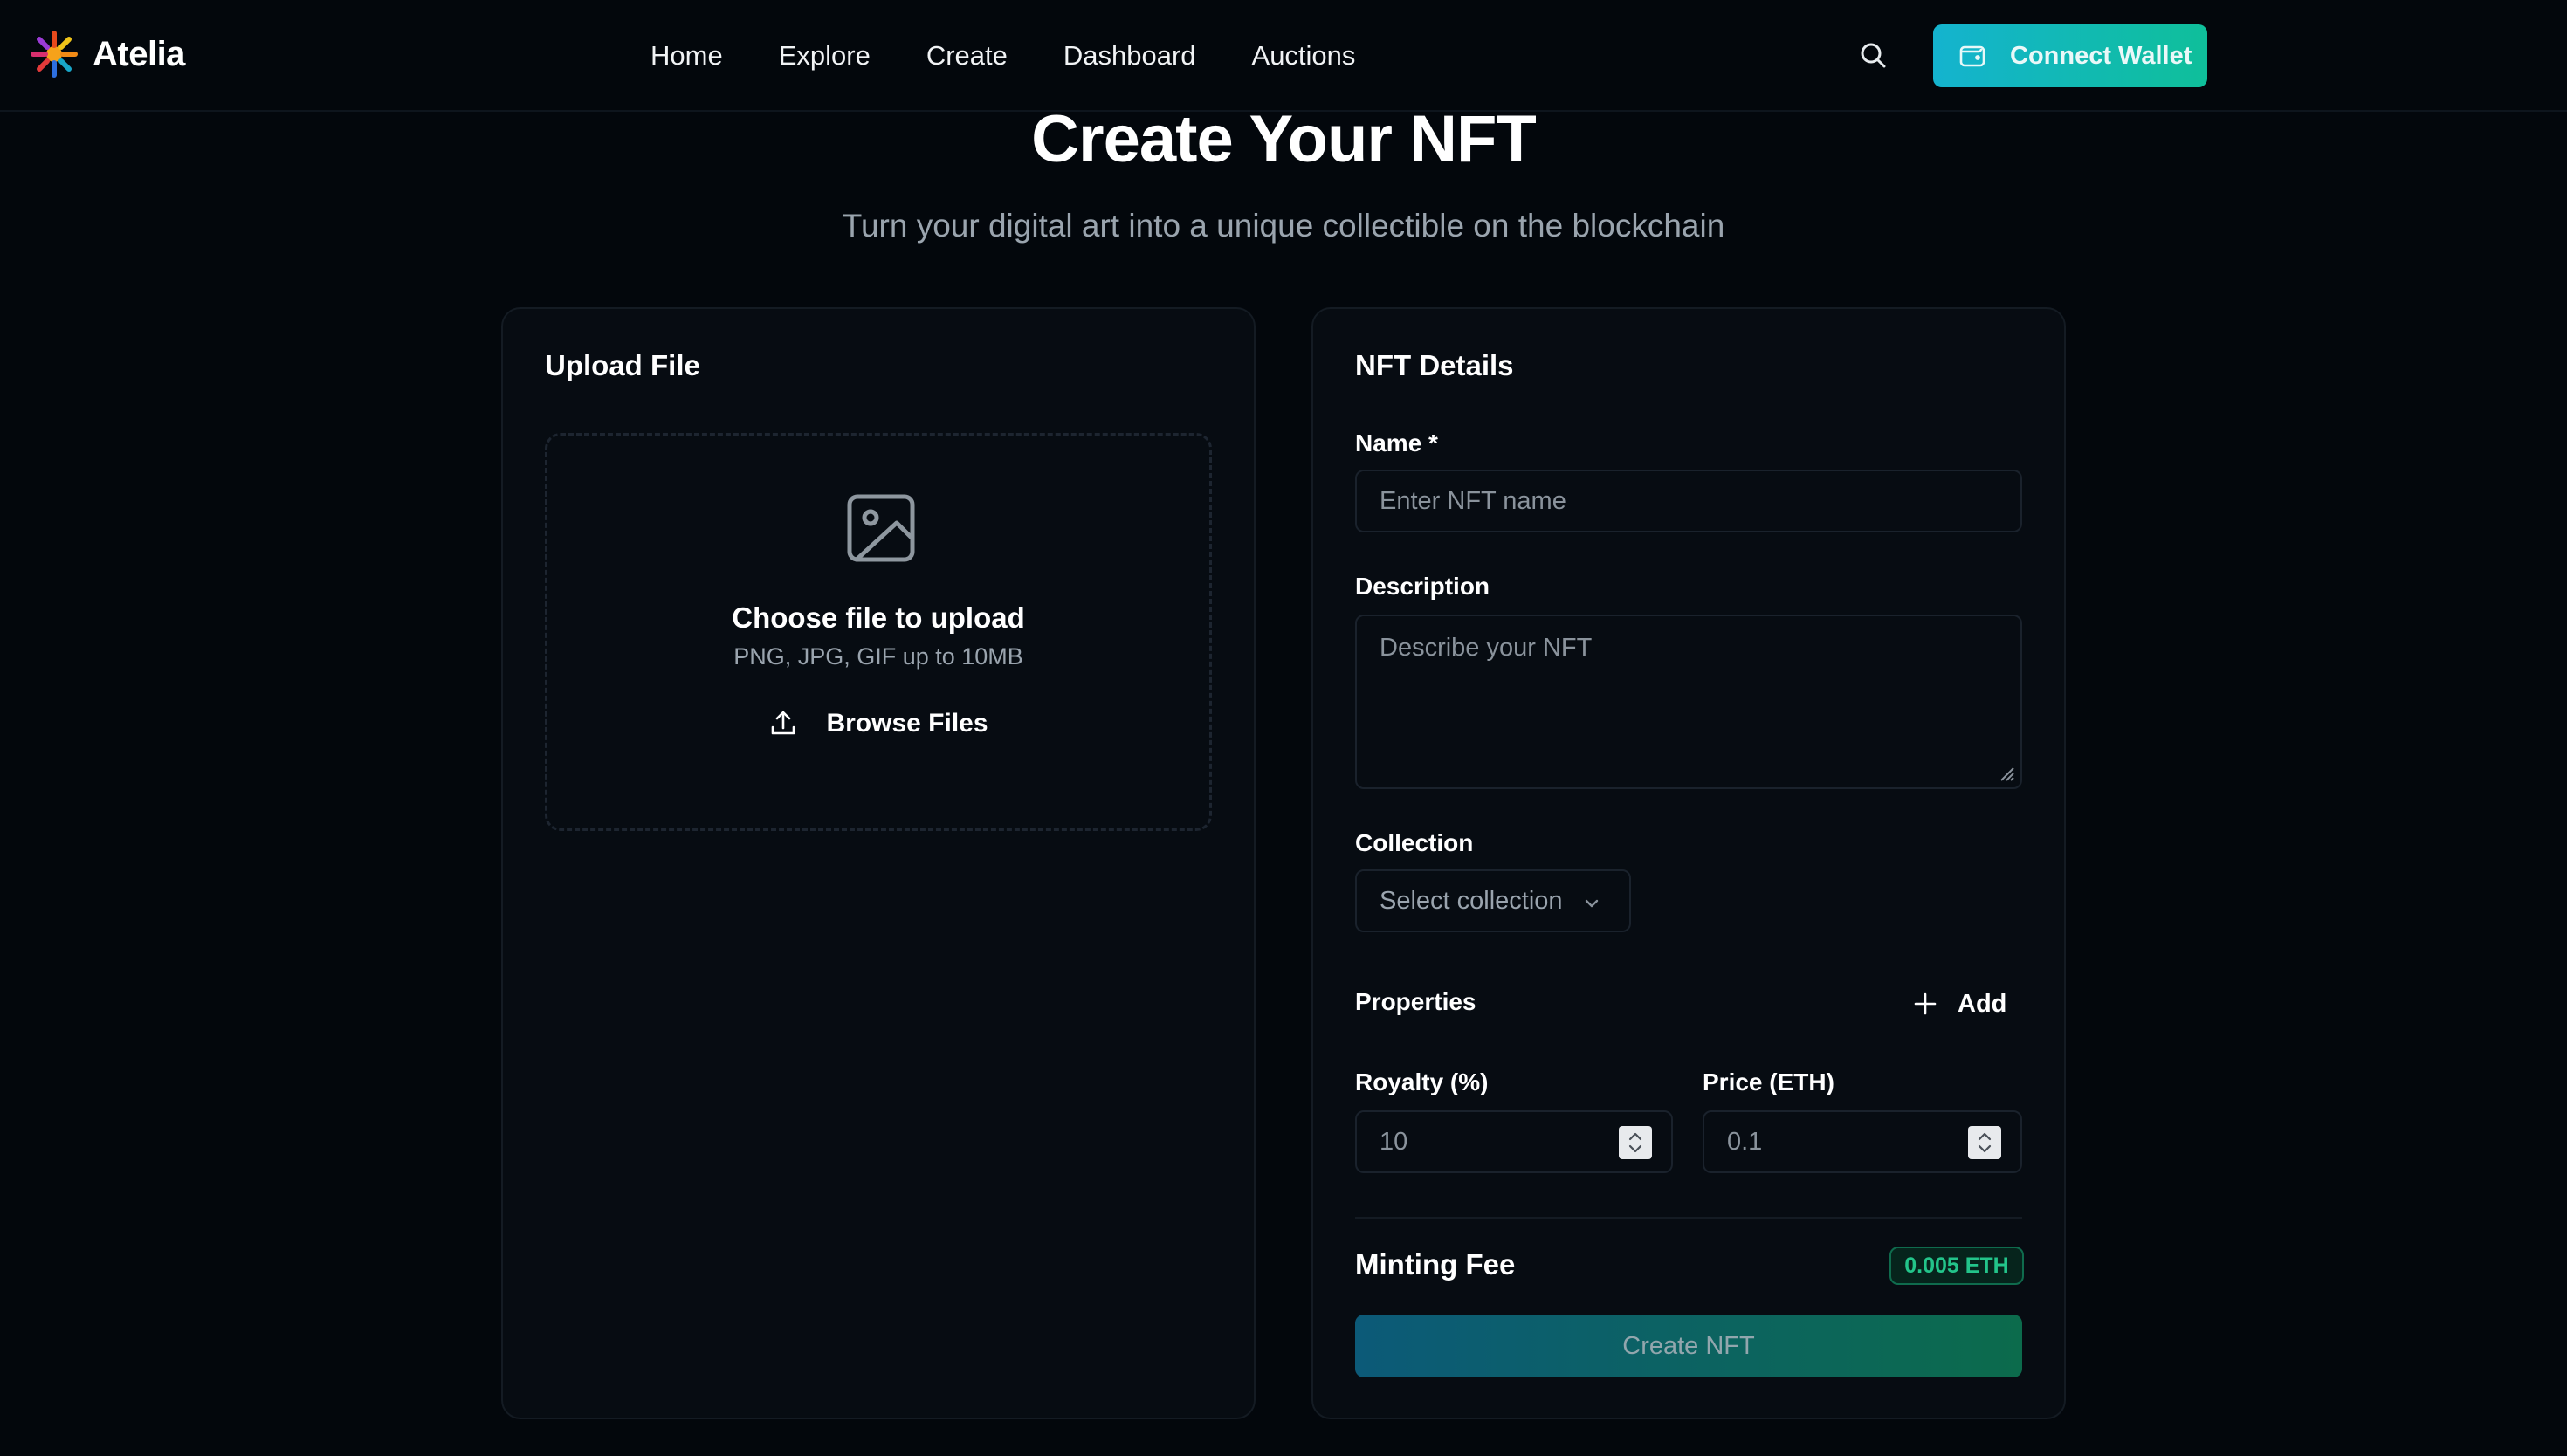 This screenshot has height=1456, width=2567. I want to click on nav-link-dashboard: Dashboard, so click(1129, 56).